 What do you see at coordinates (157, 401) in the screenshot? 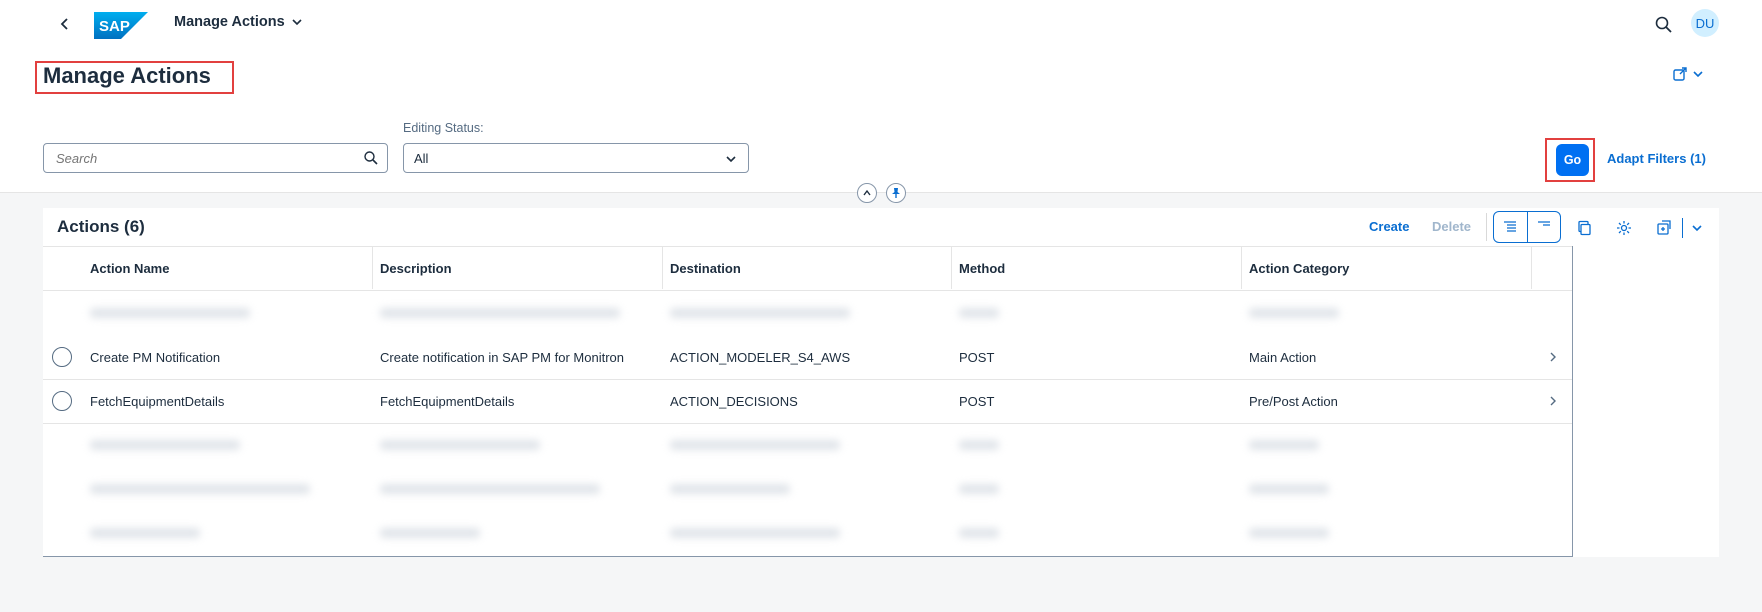
I see `cell-action-name: FetchEquipmentDetails` at bounding box center [157, 401].